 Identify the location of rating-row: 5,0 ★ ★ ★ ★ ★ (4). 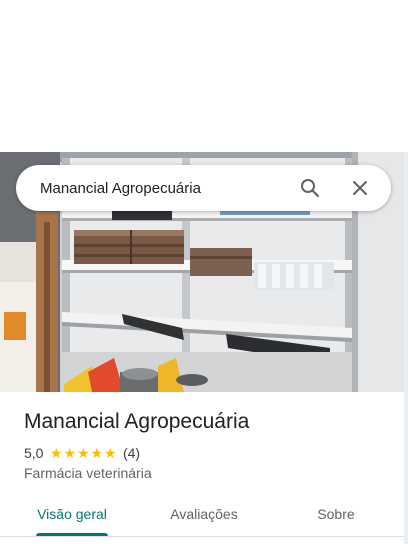
(82, 453).